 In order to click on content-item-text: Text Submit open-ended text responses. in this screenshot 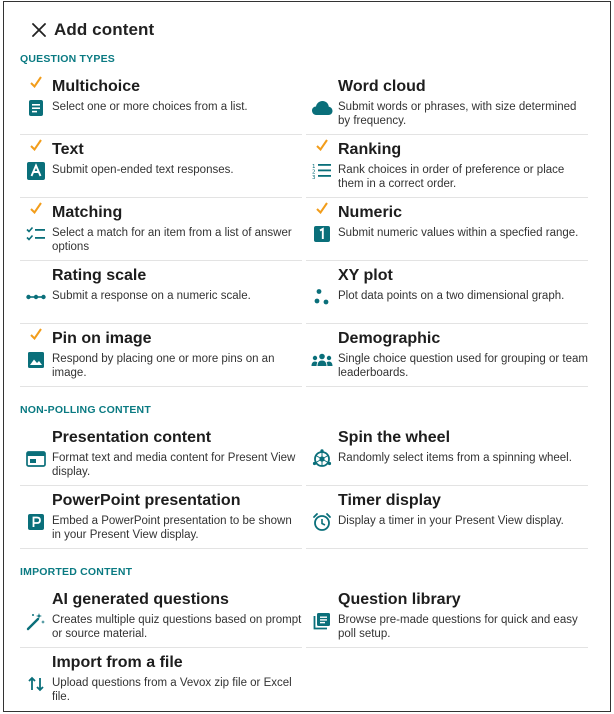, I will do `click(161, 168)`.